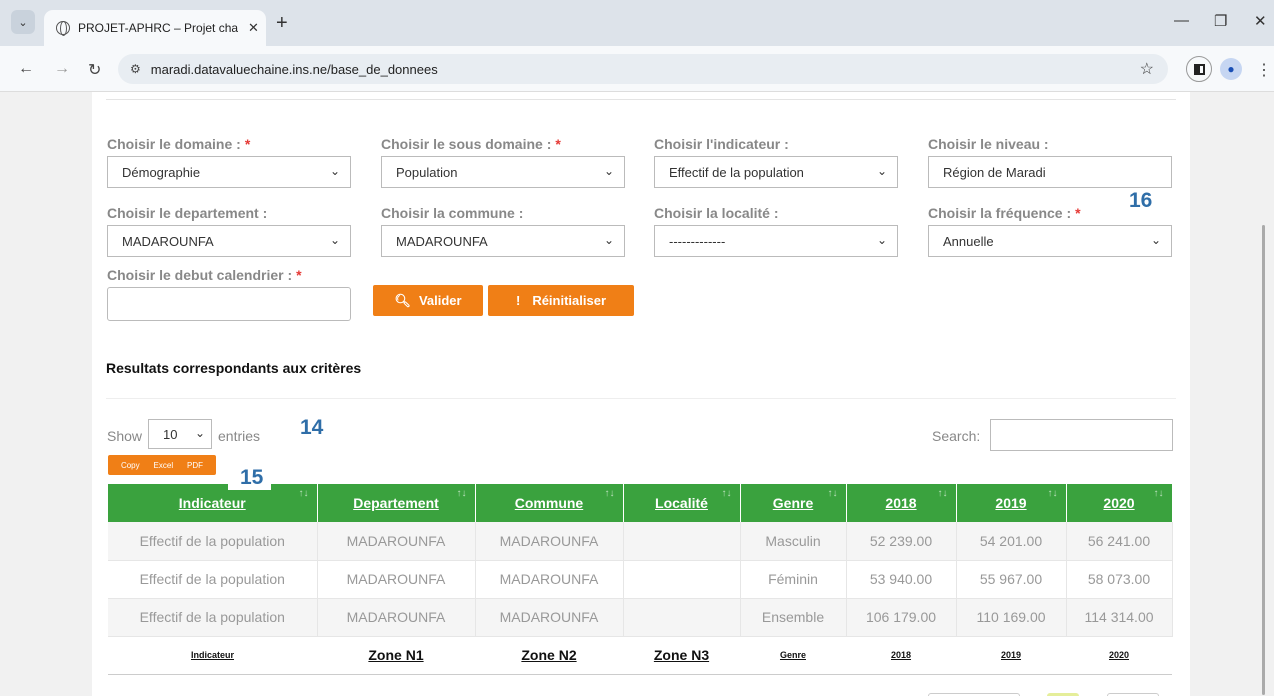 This screenshot has width=1274, height=696. Describe the element at coordinates (721, 144) in the screenshot. I see `indicateur-label: Choisir l'indicateur :` at that location.